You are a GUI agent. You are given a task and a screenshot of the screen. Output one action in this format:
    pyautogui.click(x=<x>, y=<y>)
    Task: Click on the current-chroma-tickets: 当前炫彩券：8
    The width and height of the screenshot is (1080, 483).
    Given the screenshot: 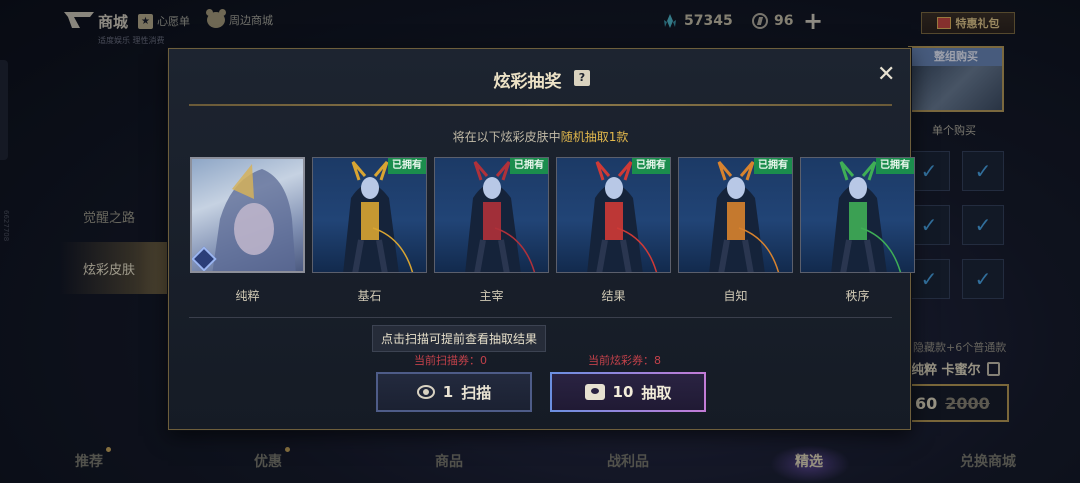 What is the action you would take?
    pyautogui.click(x=624, y=360)
    